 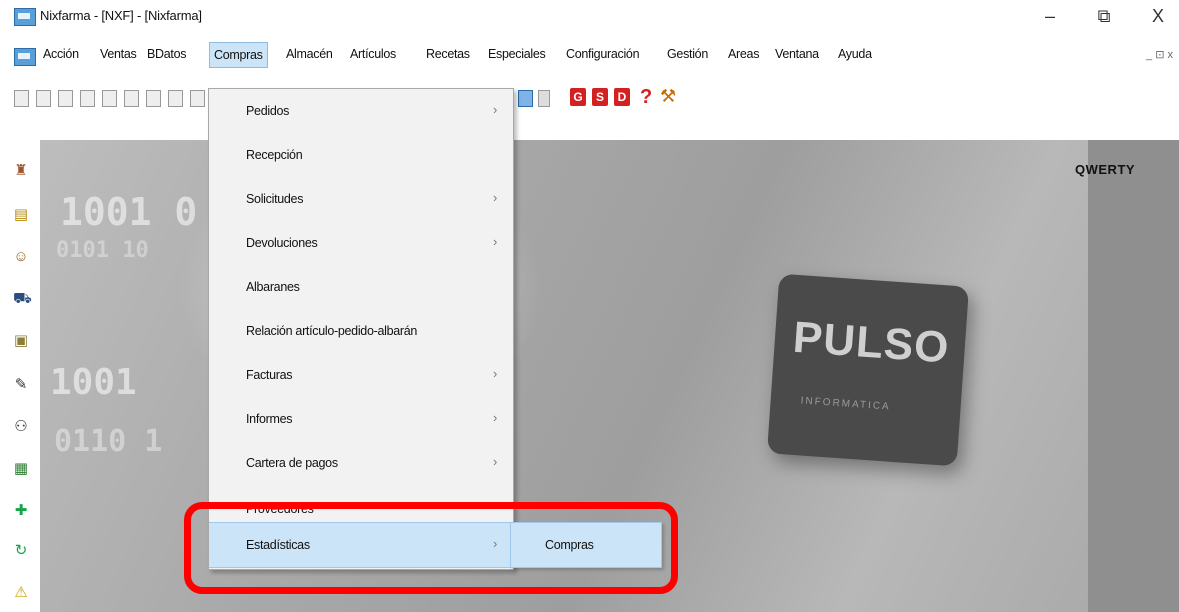 What do you see at coordinates (197, 98) in the screenshot?
I see `toolbar-tool-9-icon` at bounding box center [197, 98].